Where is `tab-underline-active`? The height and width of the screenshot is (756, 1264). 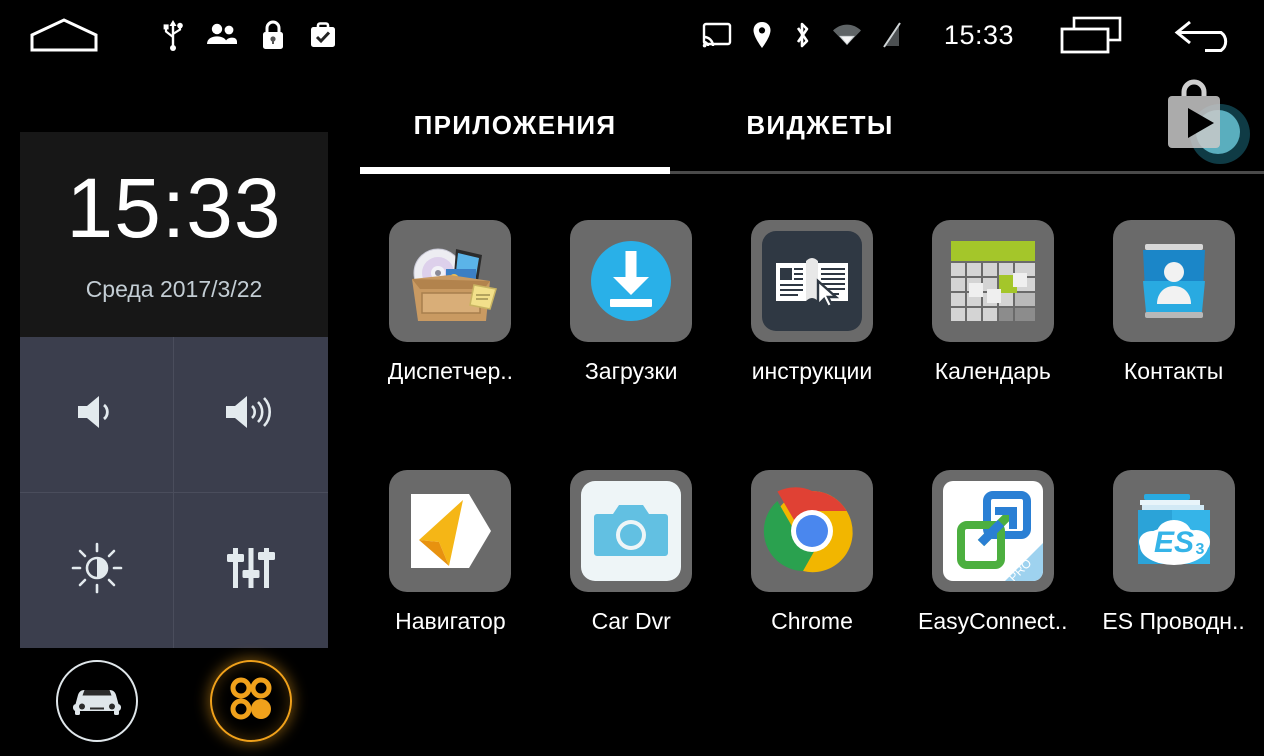
tab-underline-active is located at coordinates (515, 170).